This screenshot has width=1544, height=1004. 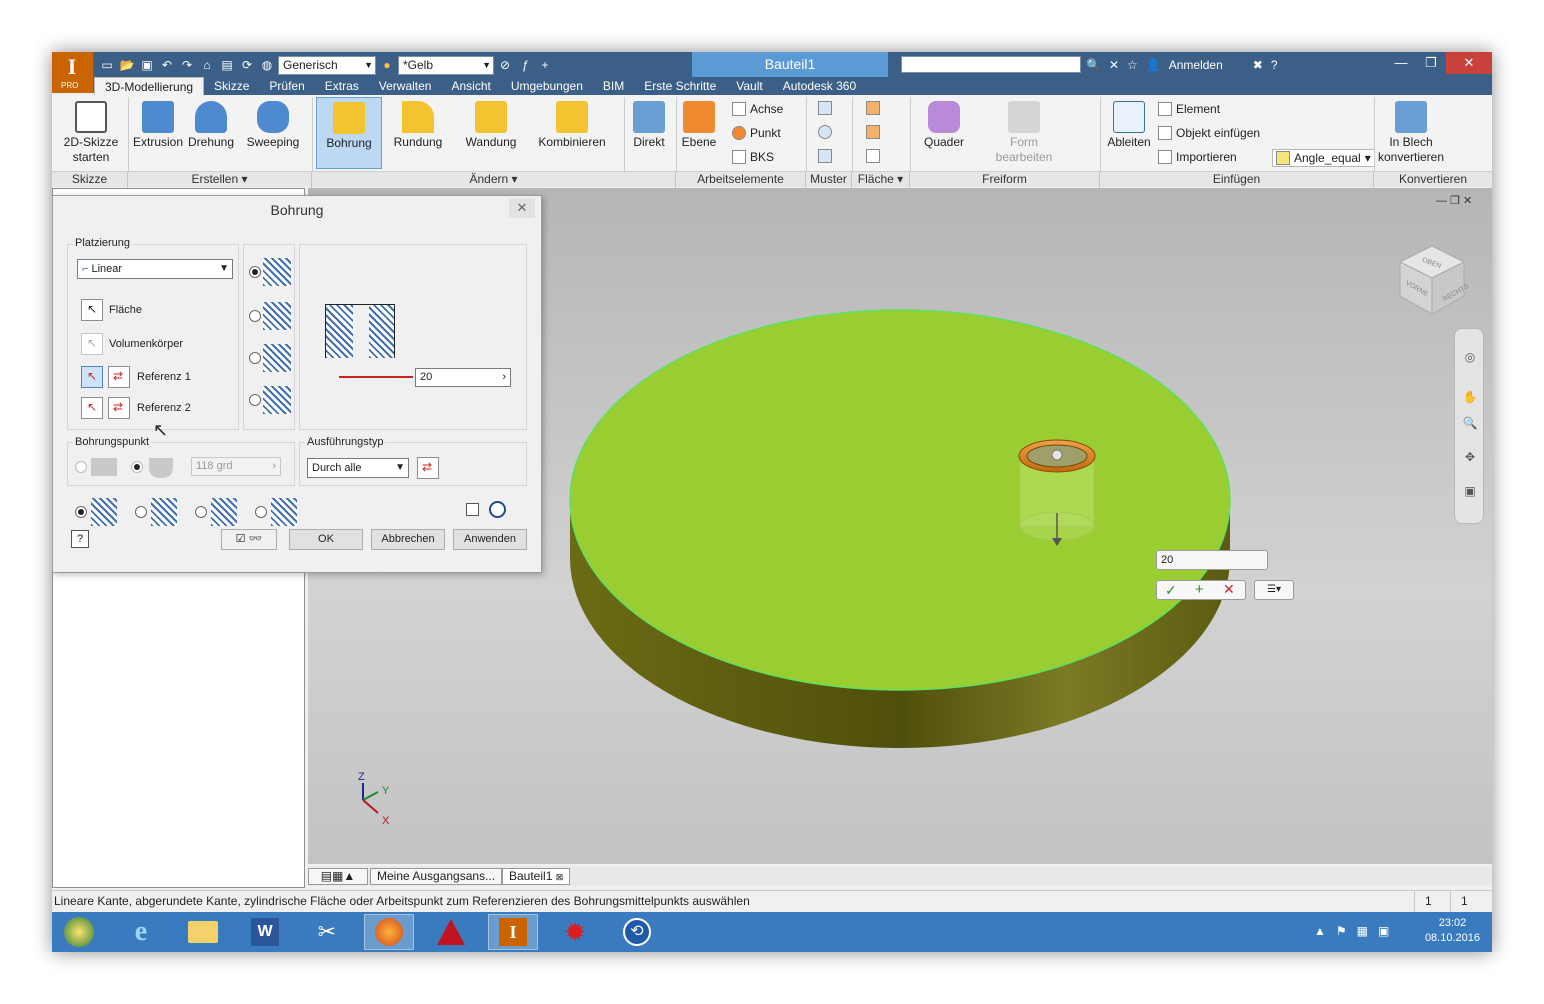 I want to click on panel-erstellen: Erstellen ▾, so click(x=220, y=180).